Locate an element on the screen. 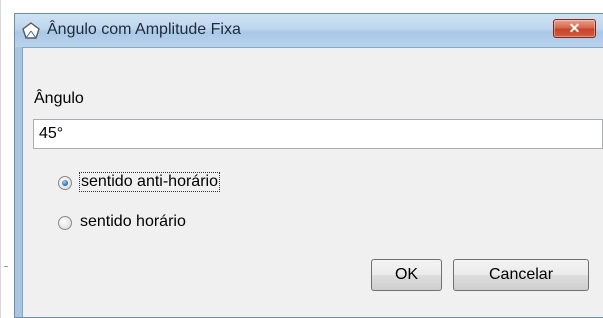 This screenshot has height=318, width=603. cancel-button: Cancelar is located at coordinates (521, 275).